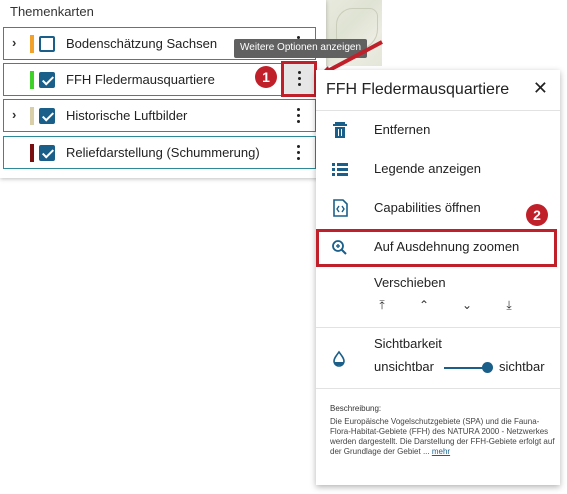 The image size is (567, 494). What do you see at coordinates (340, 130) in the screenshot?
I see `trash-icon` at bounding box center [340, 130].